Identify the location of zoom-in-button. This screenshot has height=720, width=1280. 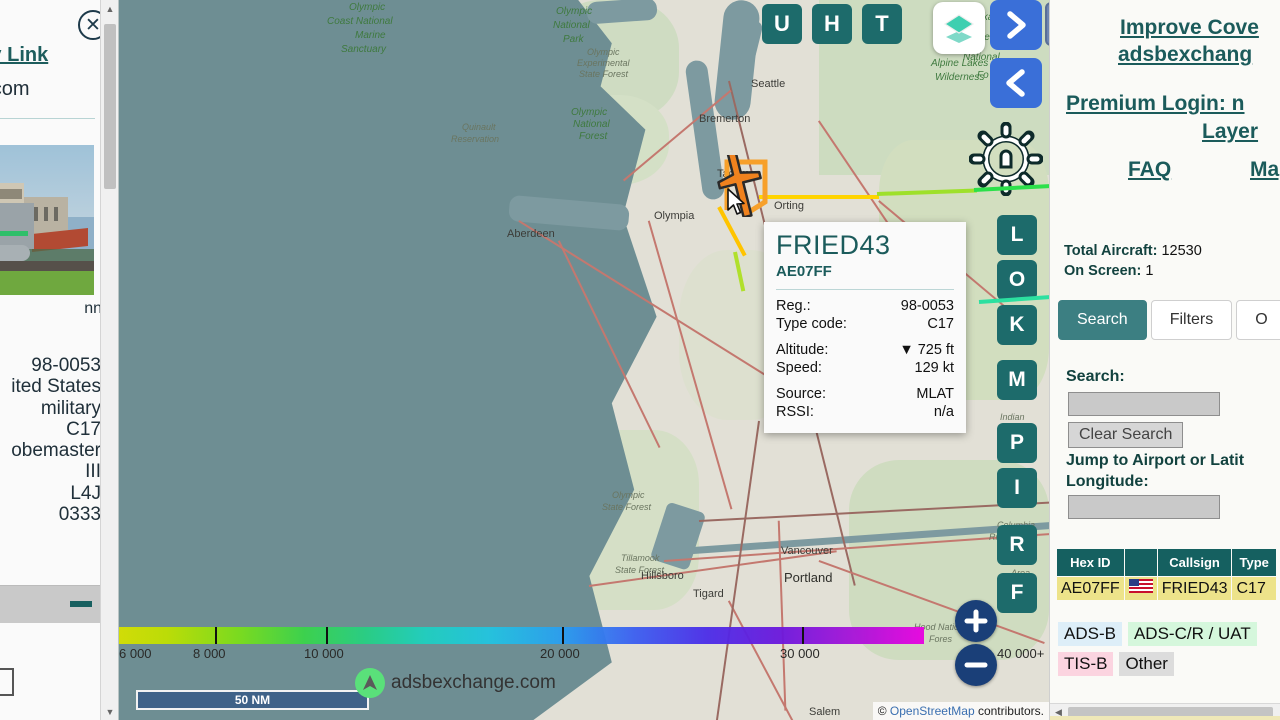
(976, 621).